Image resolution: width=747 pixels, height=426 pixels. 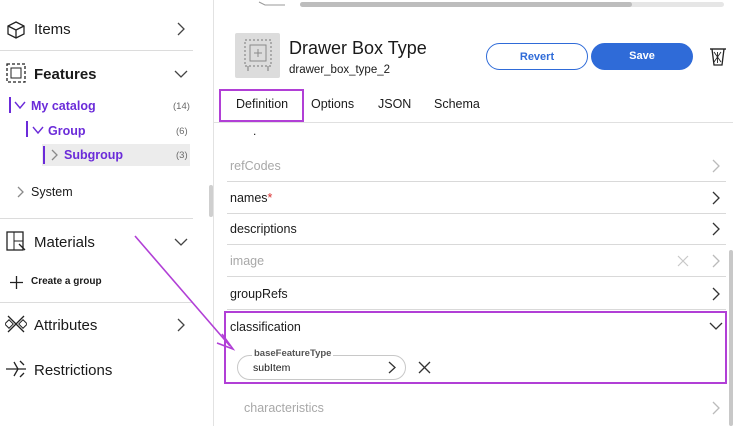 I want to click on clear-icon, so click(x=683, y=261).